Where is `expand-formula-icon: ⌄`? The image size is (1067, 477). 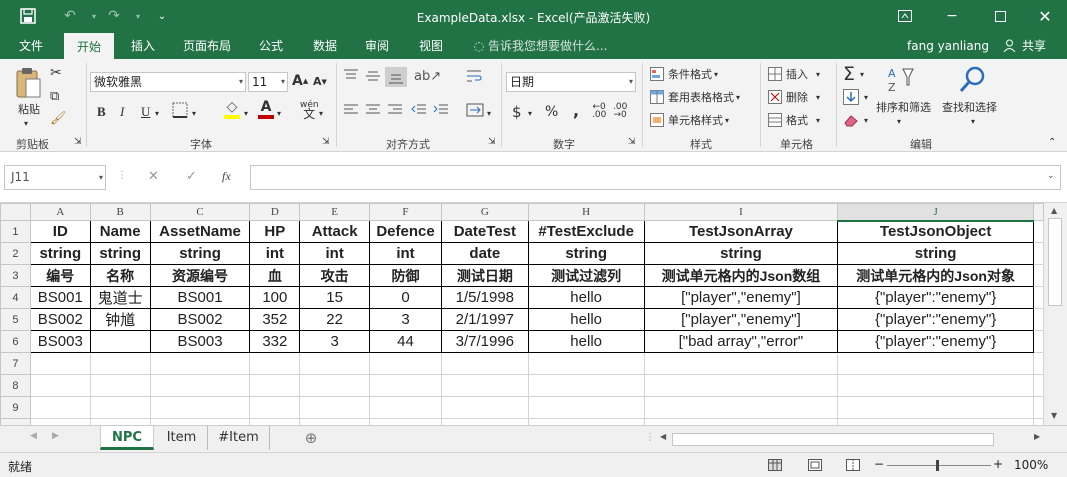
expand-formula-icon: ⌄ is located at coordinates (1051, 176).